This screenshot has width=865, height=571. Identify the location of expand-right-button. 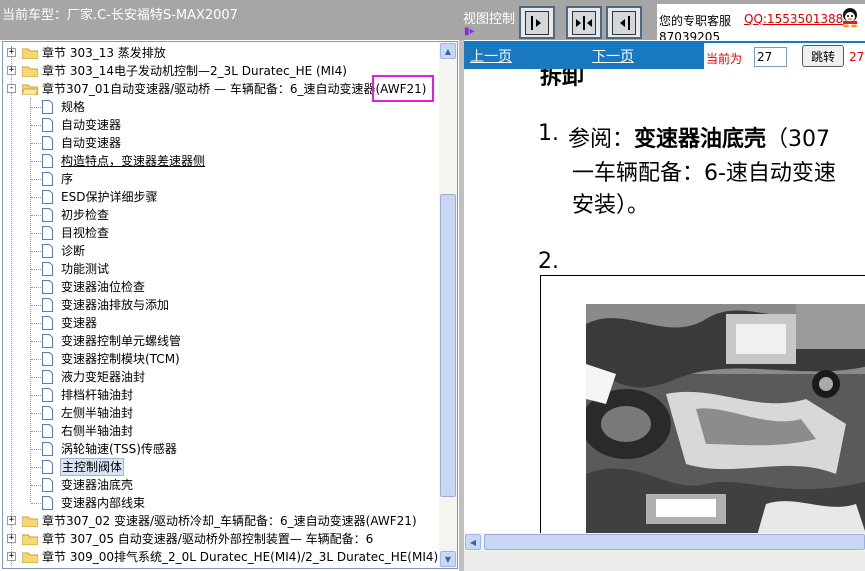
(537, 22).